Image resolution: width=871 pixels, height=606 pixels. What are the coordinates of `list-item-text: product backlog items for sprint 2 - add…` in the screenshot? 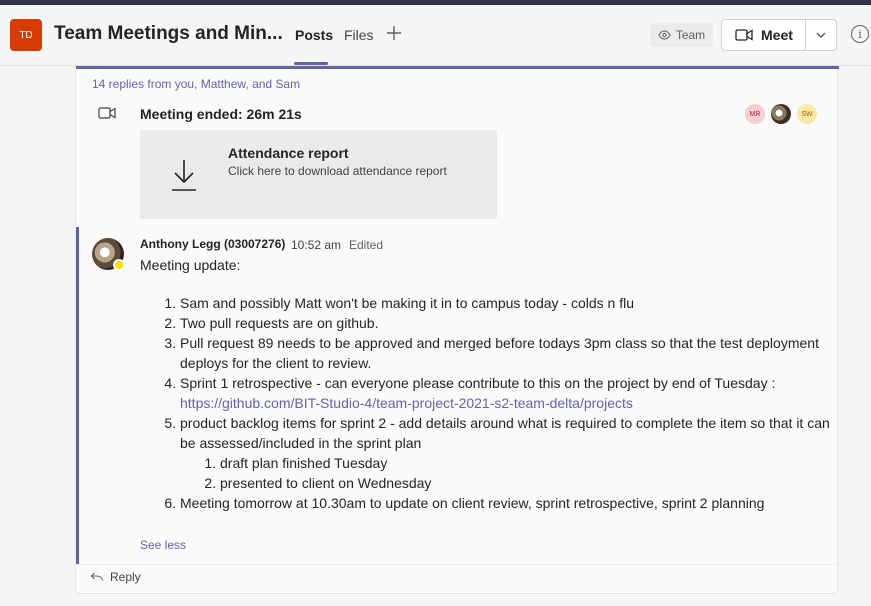 It's located at (505, 433).